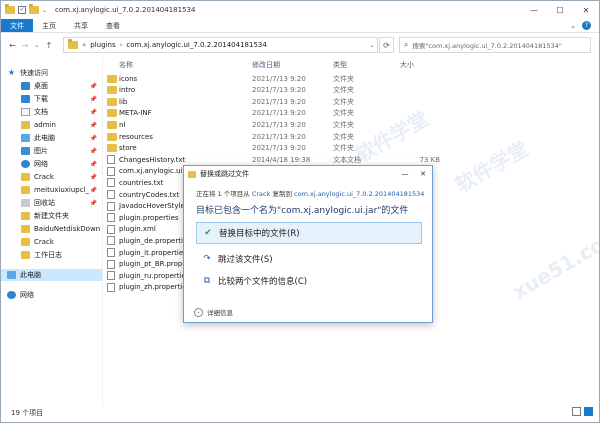 Image resolution: width=600 pixels, height=423 pixels. What do you see at coordinates (573, 26) in the screenshot?
I see `ribbon-expand-icon: ⌄` at bounding box center [573, 26].